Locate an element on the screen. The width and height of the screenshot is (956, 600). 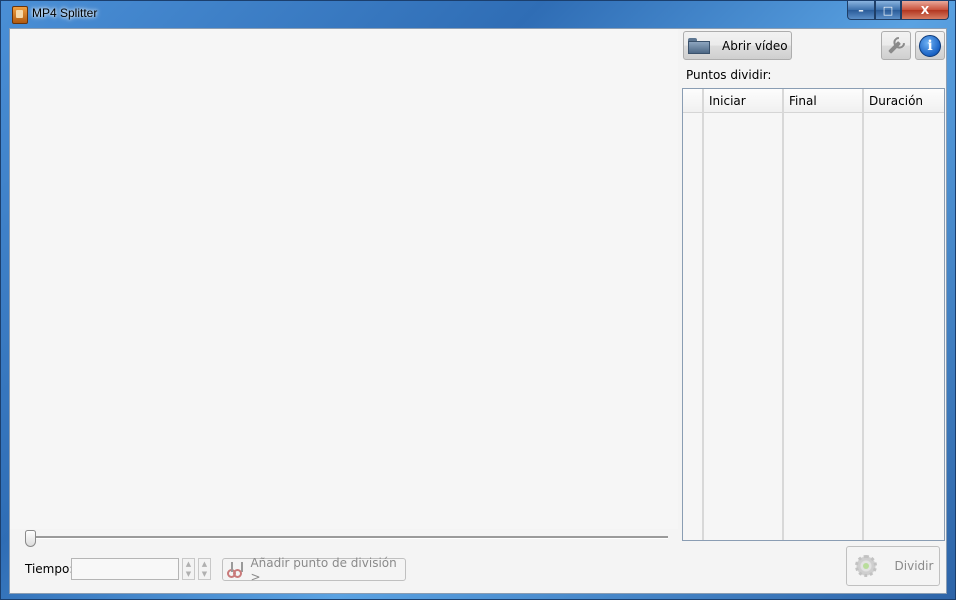
title-bar: MP4 Splitter – □ X is located at coordinates (478, 14).